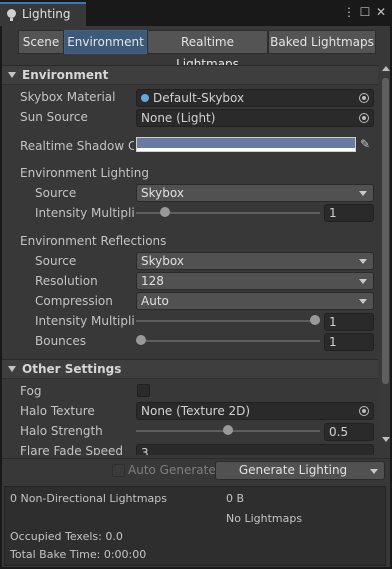 The height and width of the screenshot is (569, 392). Describe the element at coordinates (255, 449) in the screenshot. I see `flare-fade-speed-field: 3` at that location.